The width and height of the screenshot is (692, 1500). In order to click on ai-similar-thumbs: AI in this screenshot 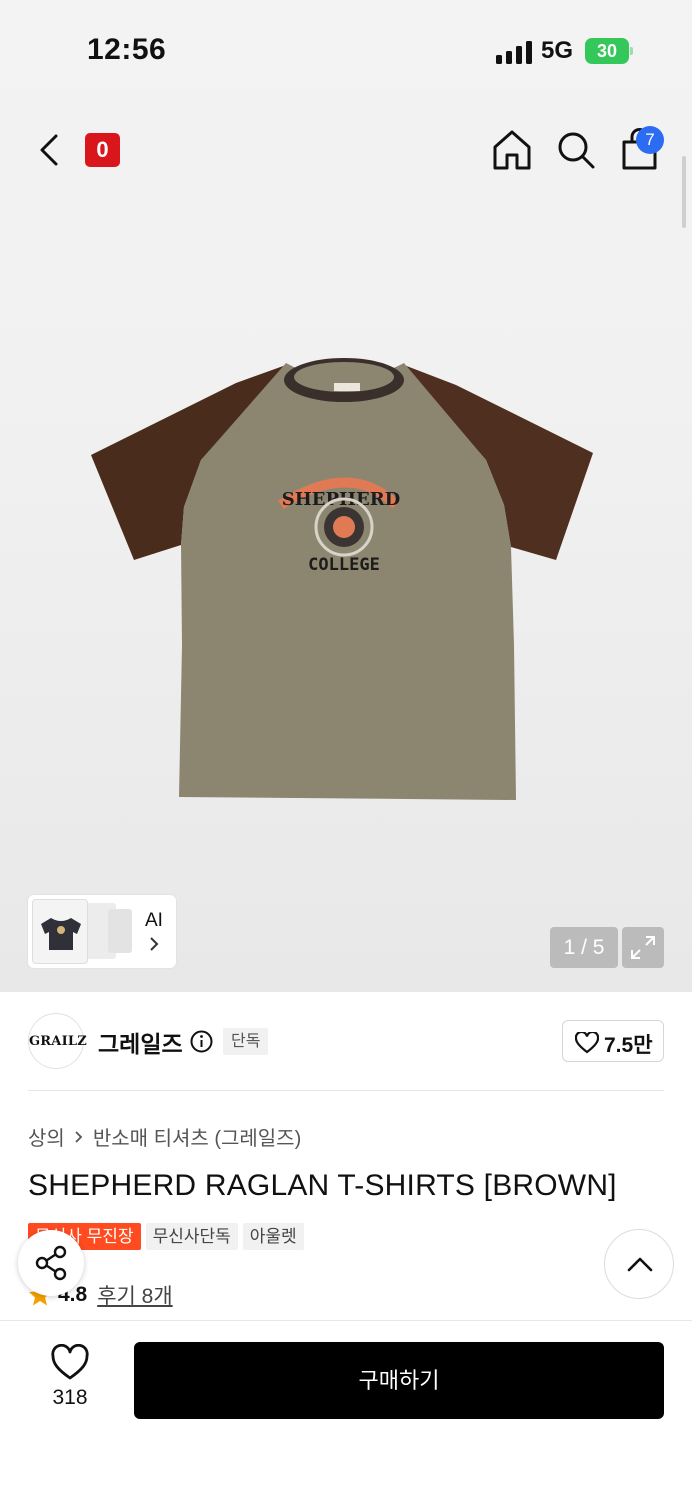, I will do `click(102, 931)`.